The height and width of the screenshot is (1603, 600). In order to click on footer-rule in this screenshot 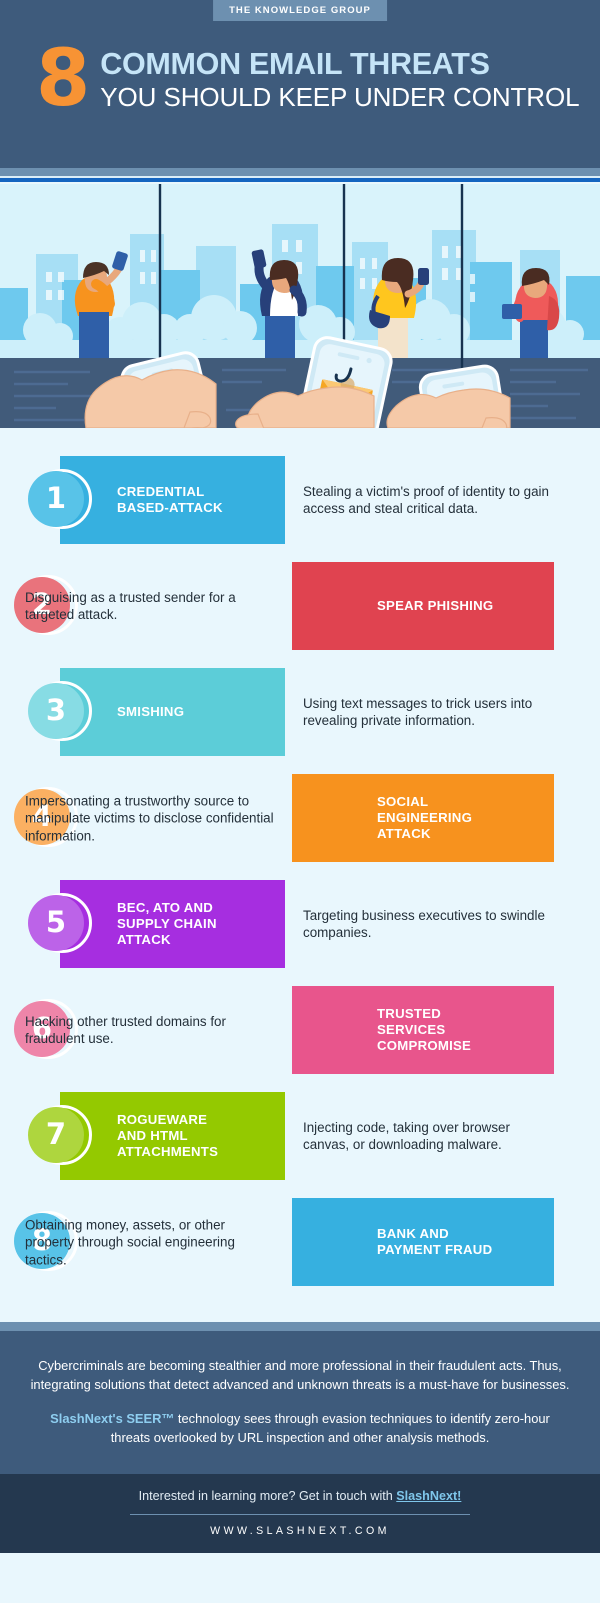, I will do `click(300, 1515)`.